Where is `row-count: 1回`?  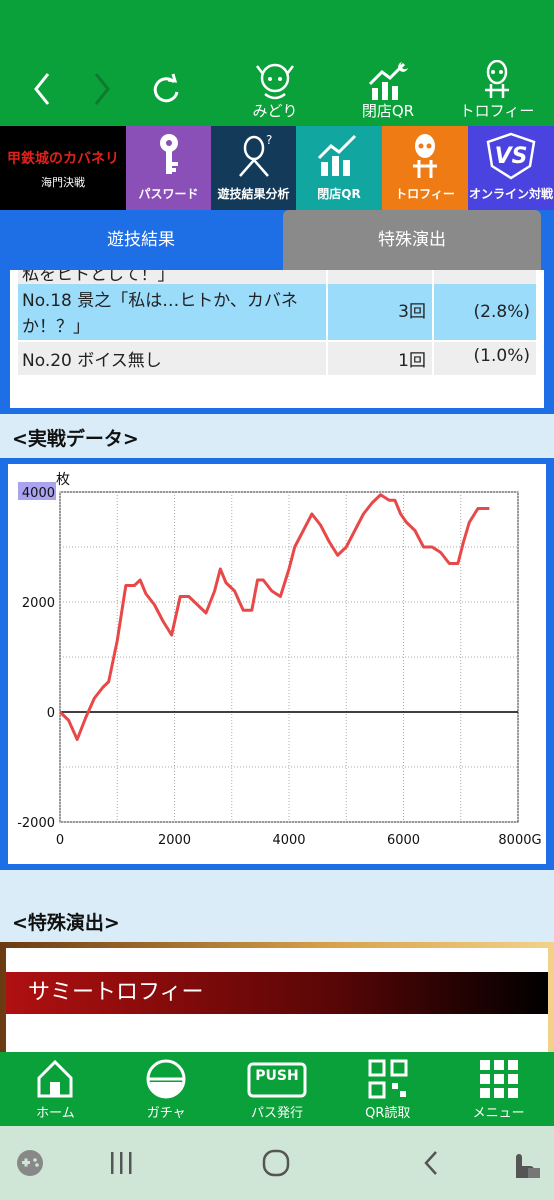
row-count: 1回 is located at coordinates (380, 358).